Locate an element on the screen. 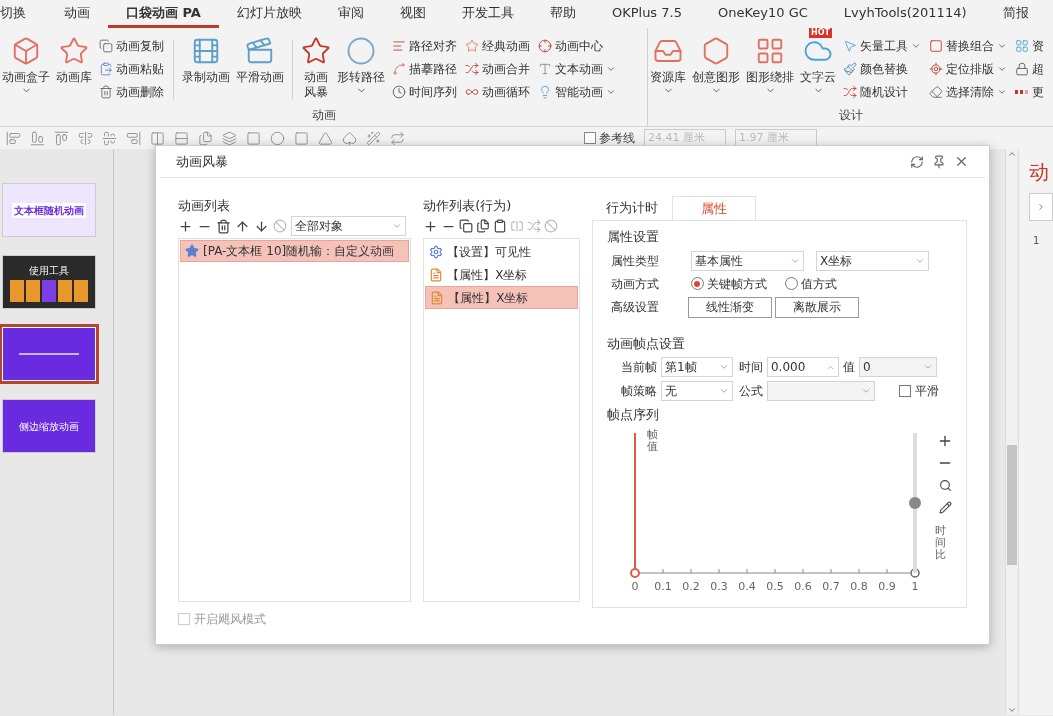 This screenshot has height=716, width=1053. ribbon-tab: 切换 is located at coordinates (23, 14).